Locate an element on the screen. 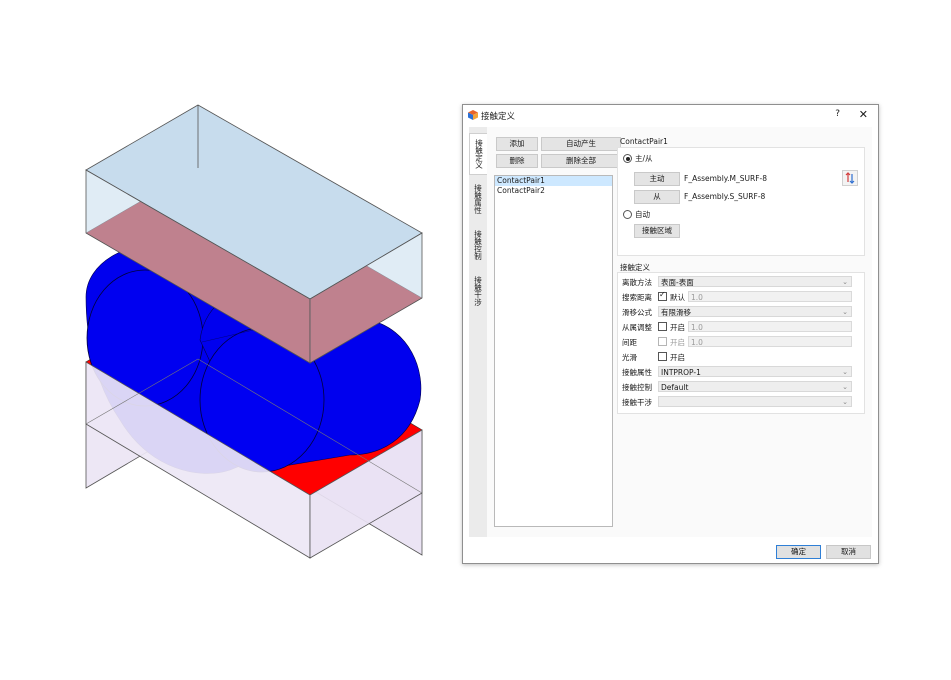  search-distance-default-label: 默认 is located at coordinates (677, 297).